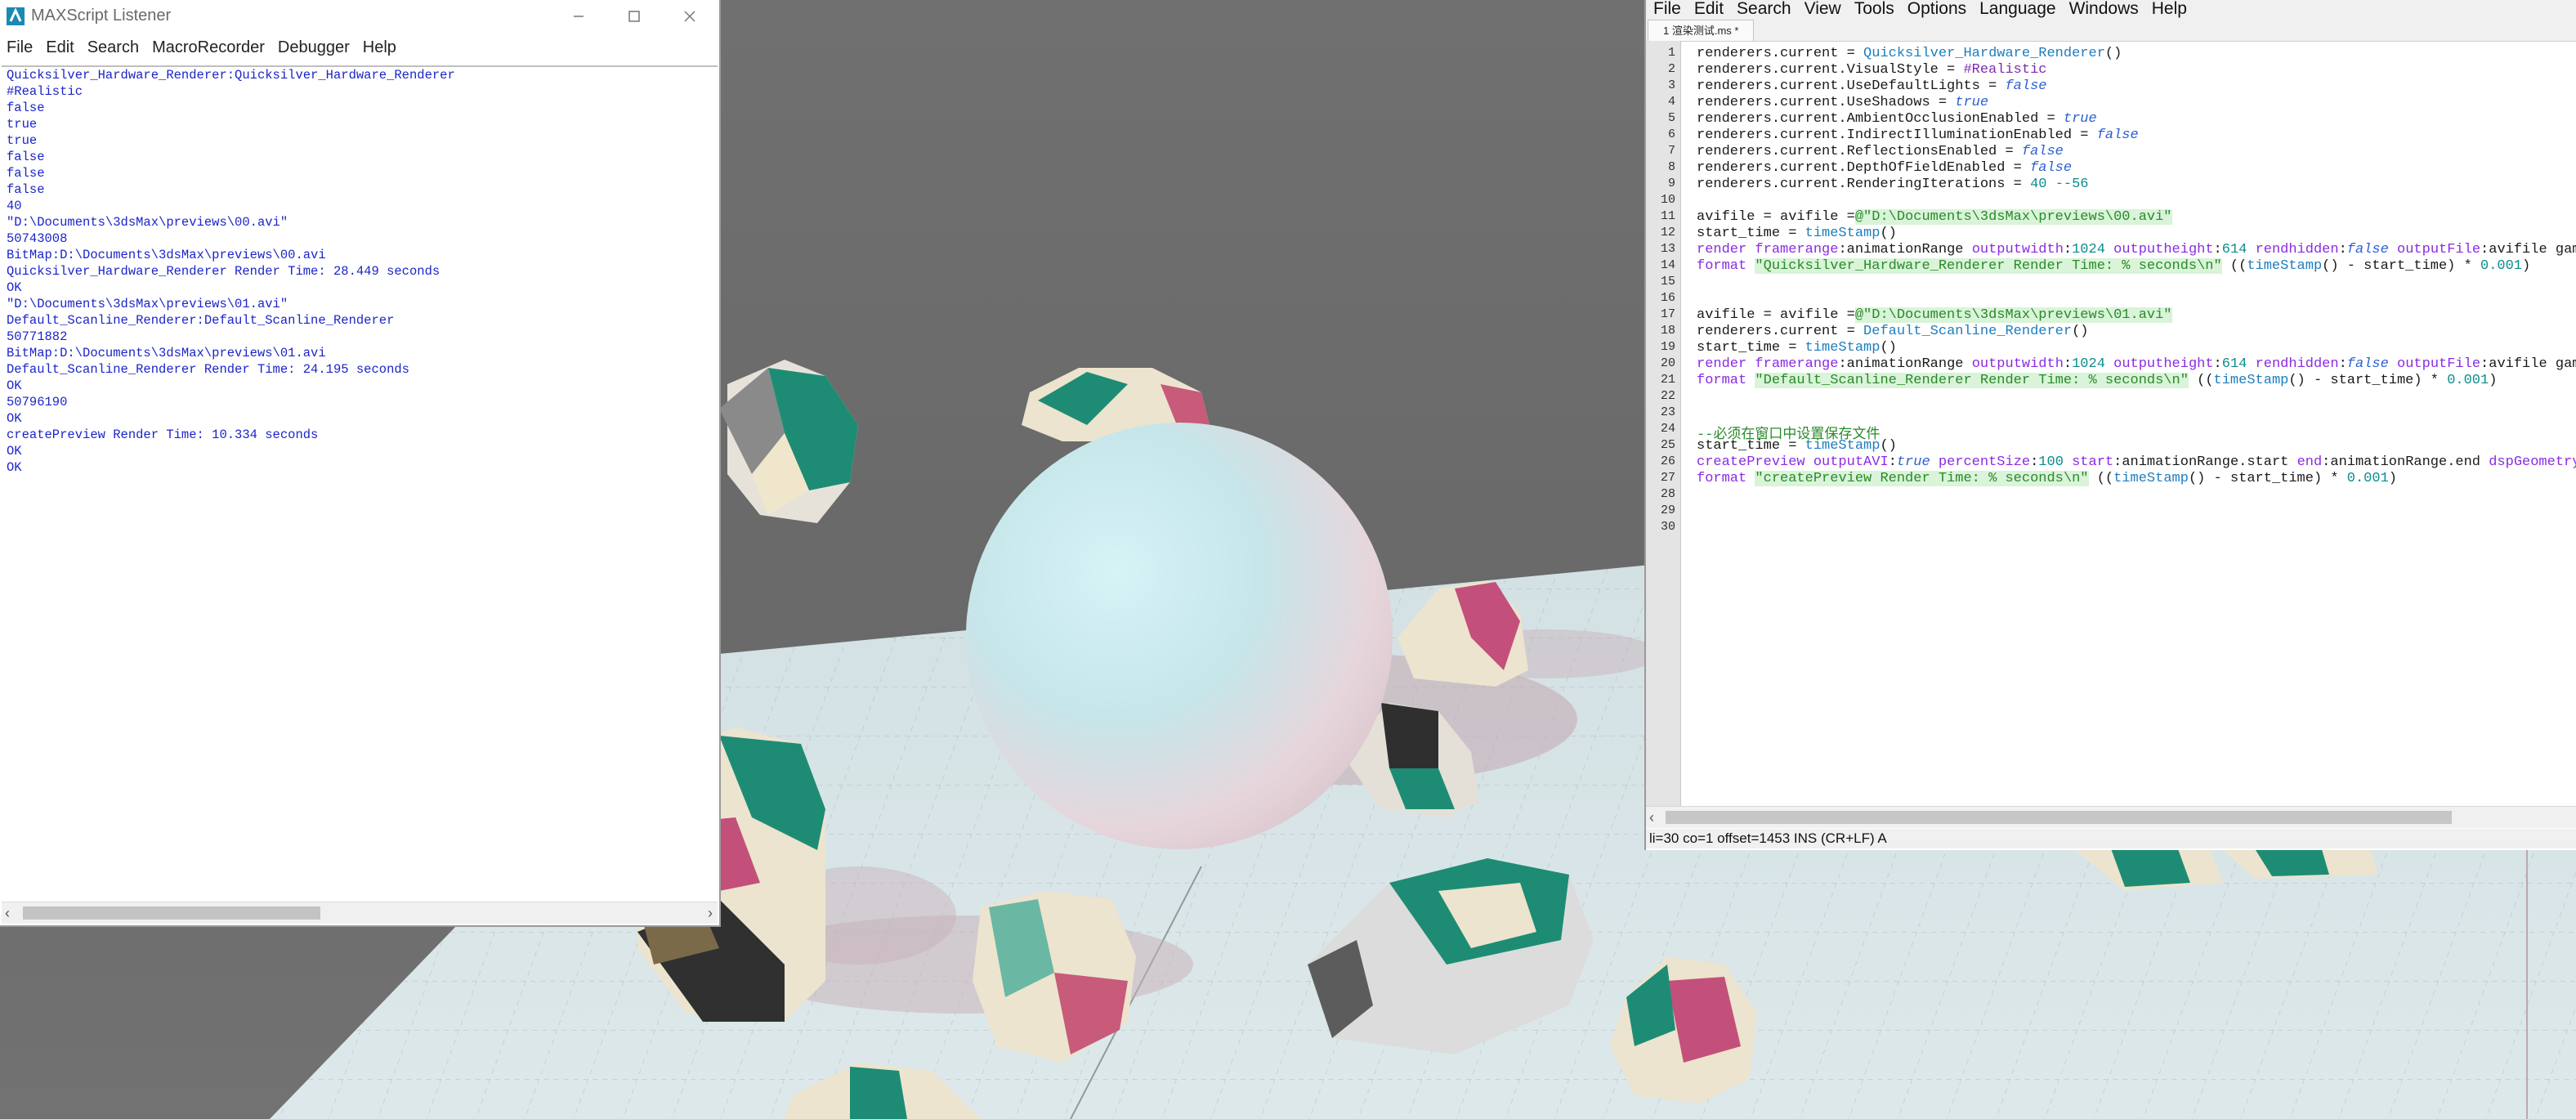 This screenshot has width=2576, height=1119. I want to click on line-number: 10, so click(1667, 200).